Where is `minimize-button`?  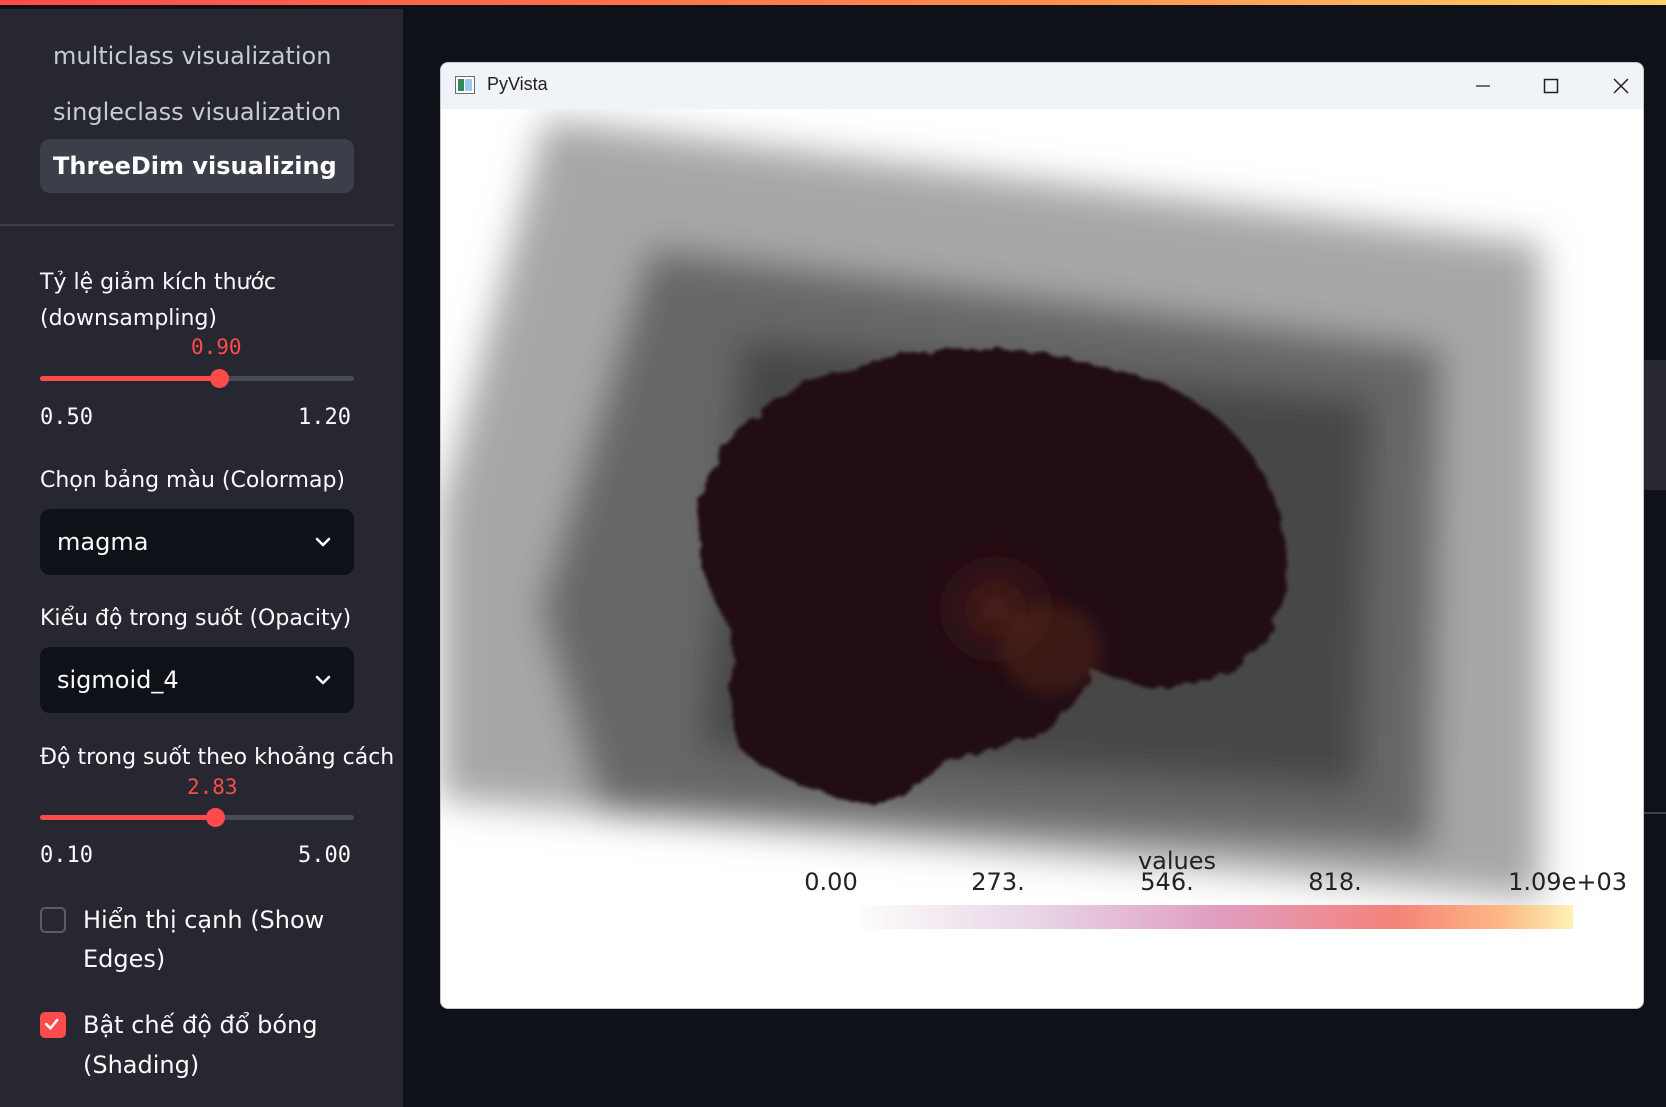
minimize-button is located at coordinates (1483, 86).